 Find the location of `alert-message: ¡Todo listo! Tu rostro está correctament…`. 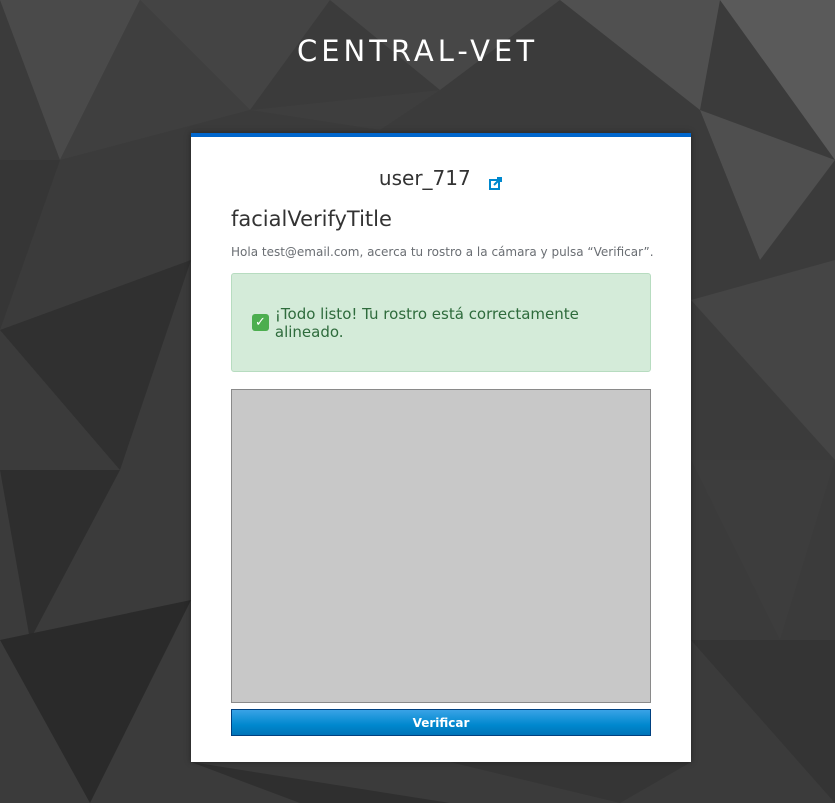

alert-message: ¡Todo listo! Tu rostro está correctament… is located at coordinates (426, 322).